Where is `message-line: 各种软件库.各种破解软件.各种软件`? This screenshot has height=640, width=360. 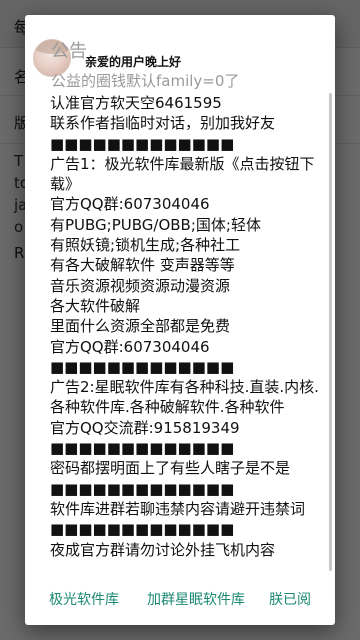 message-line: 各种软件库.各种破解软件.各种软件 is located at coordinates (167, 407).